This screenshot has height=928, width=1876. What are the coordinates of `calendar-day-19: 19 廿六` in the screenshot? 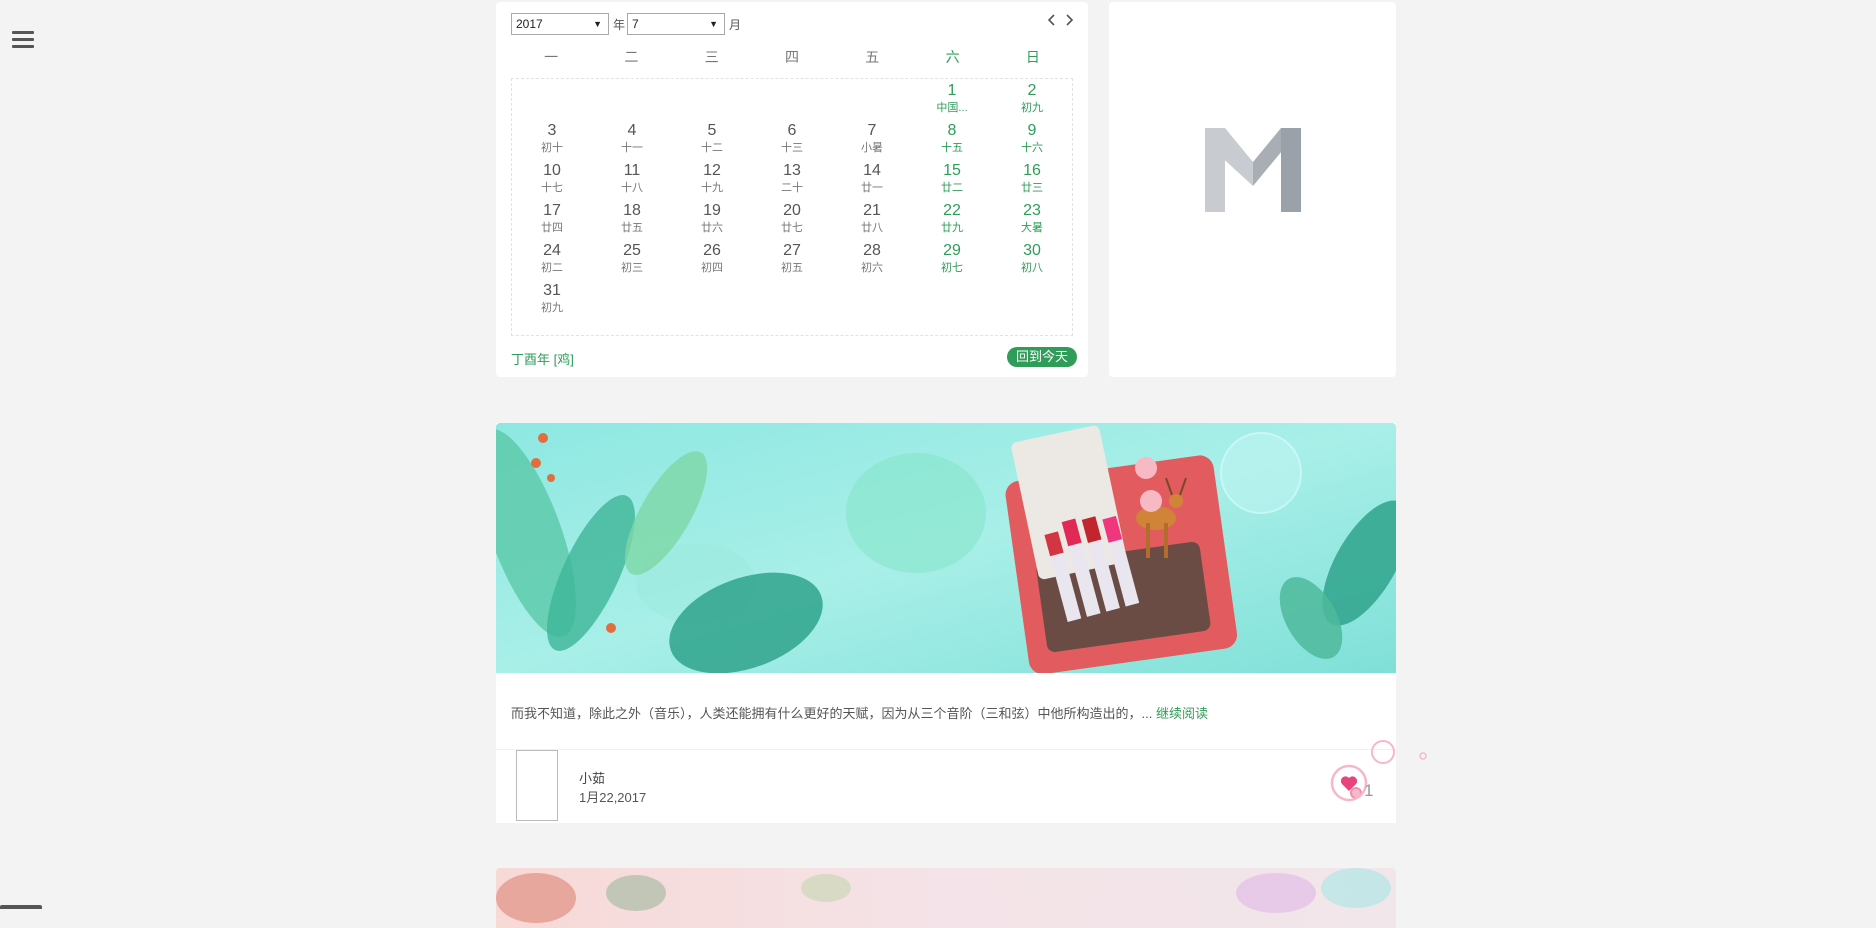 It's located at (712, 219).